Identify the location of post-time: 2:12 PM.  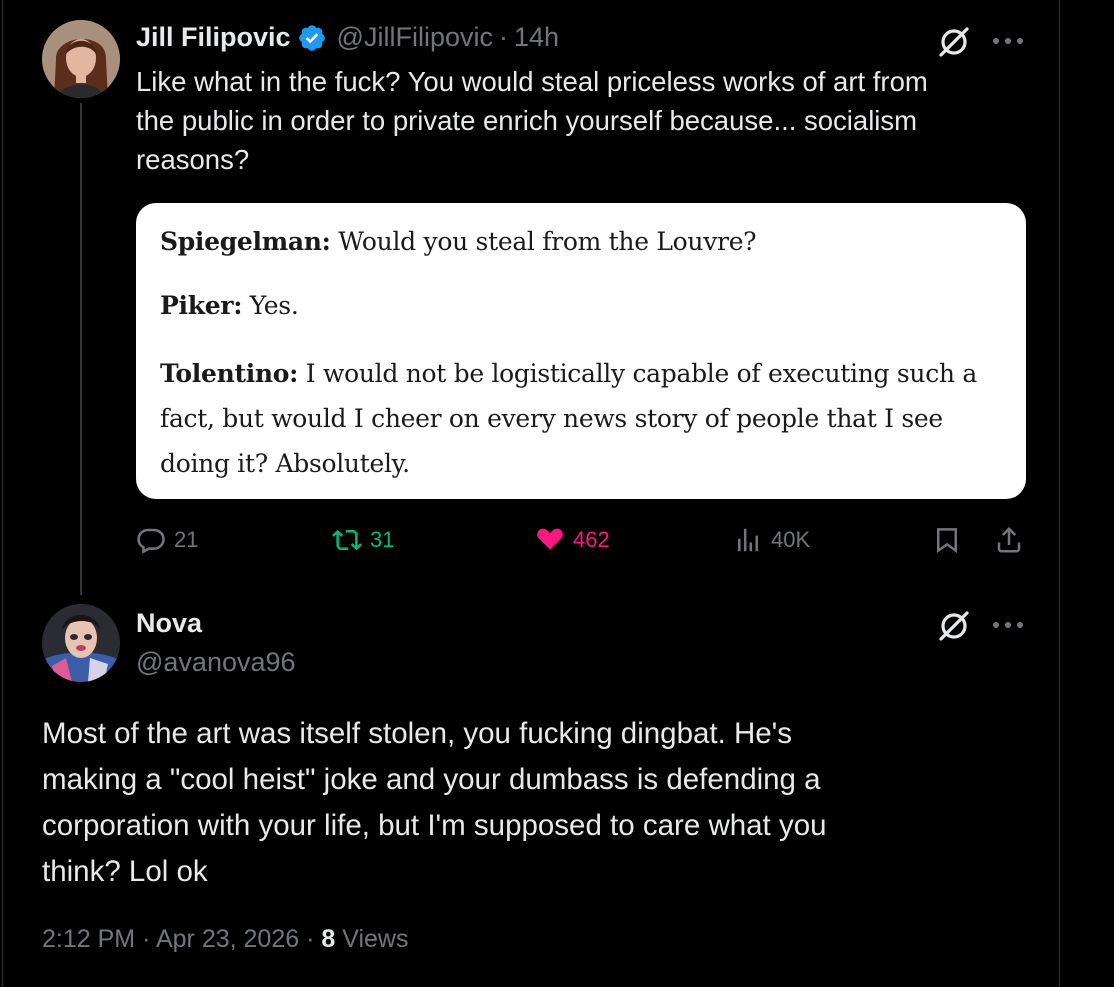
(88, 939).